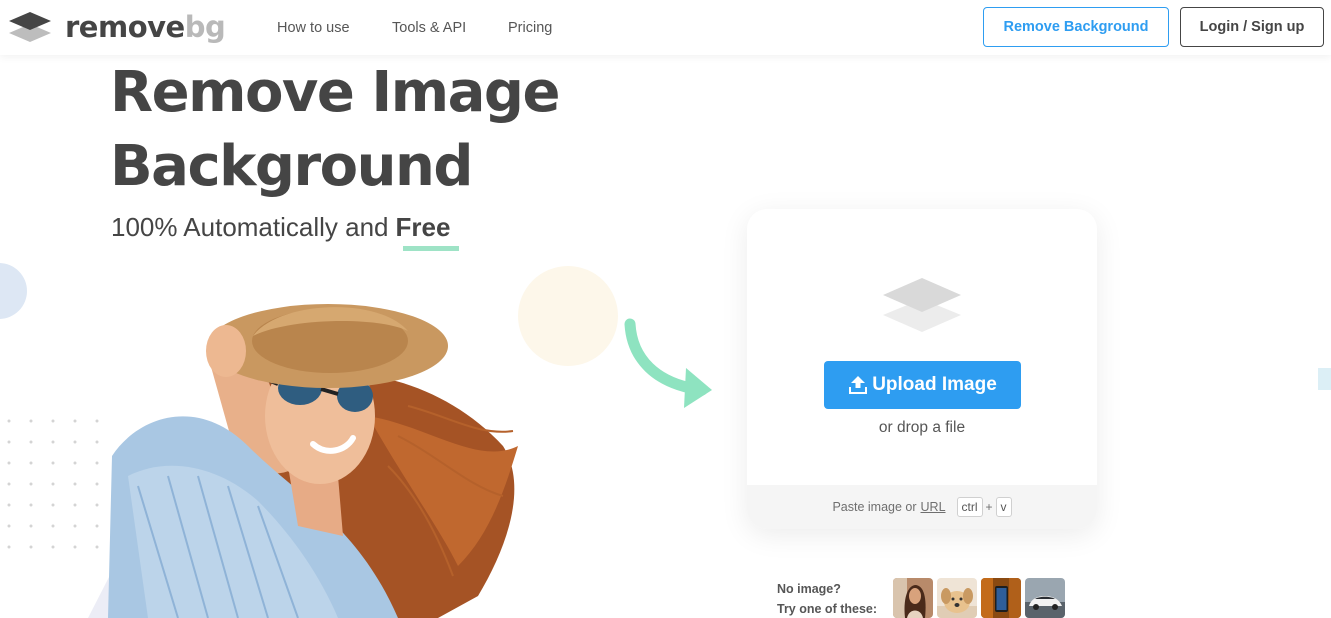  What do you see at coordinates (874, 507) in the screenshot?
I see `paste-text: Paste image or` at bounding box center [874, 507].